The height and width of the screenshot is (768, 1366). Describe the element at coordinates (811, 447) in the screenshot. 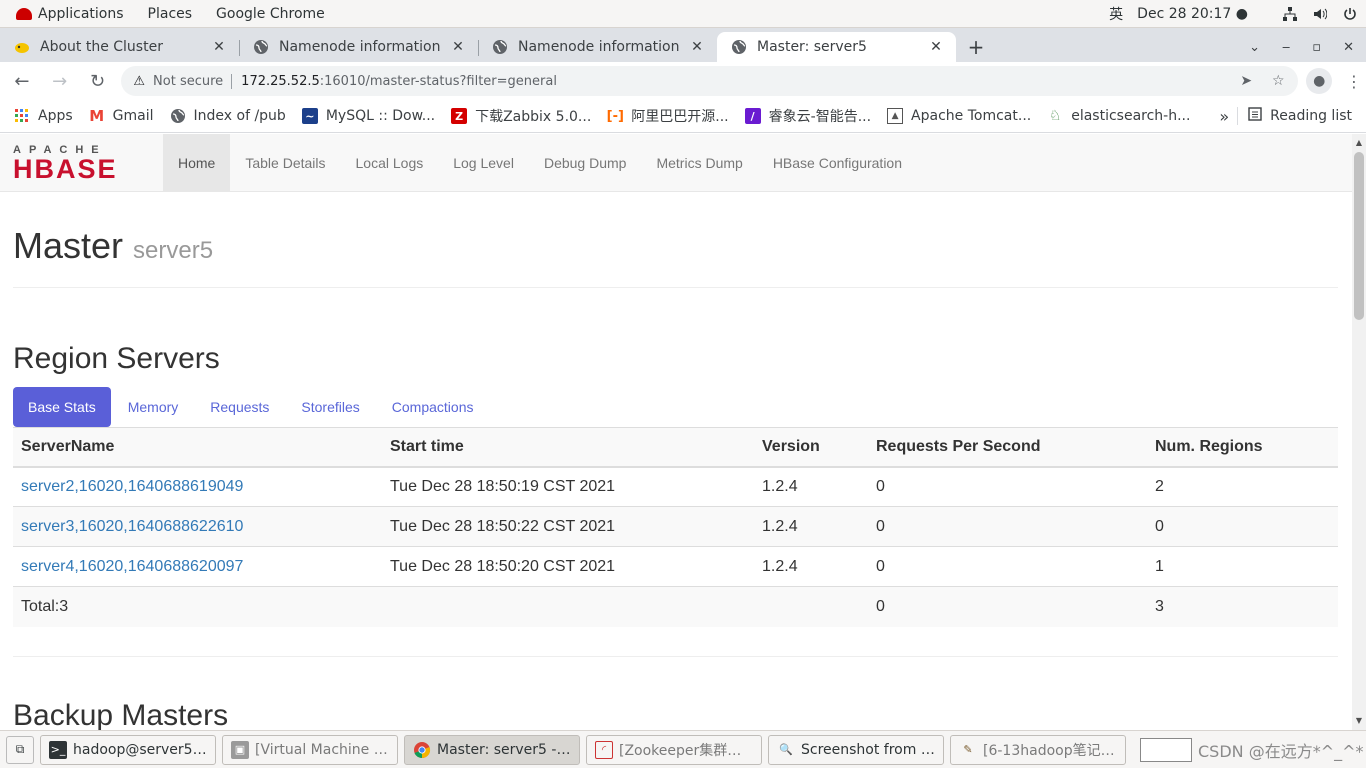

I see `column-header: Version` at that location.